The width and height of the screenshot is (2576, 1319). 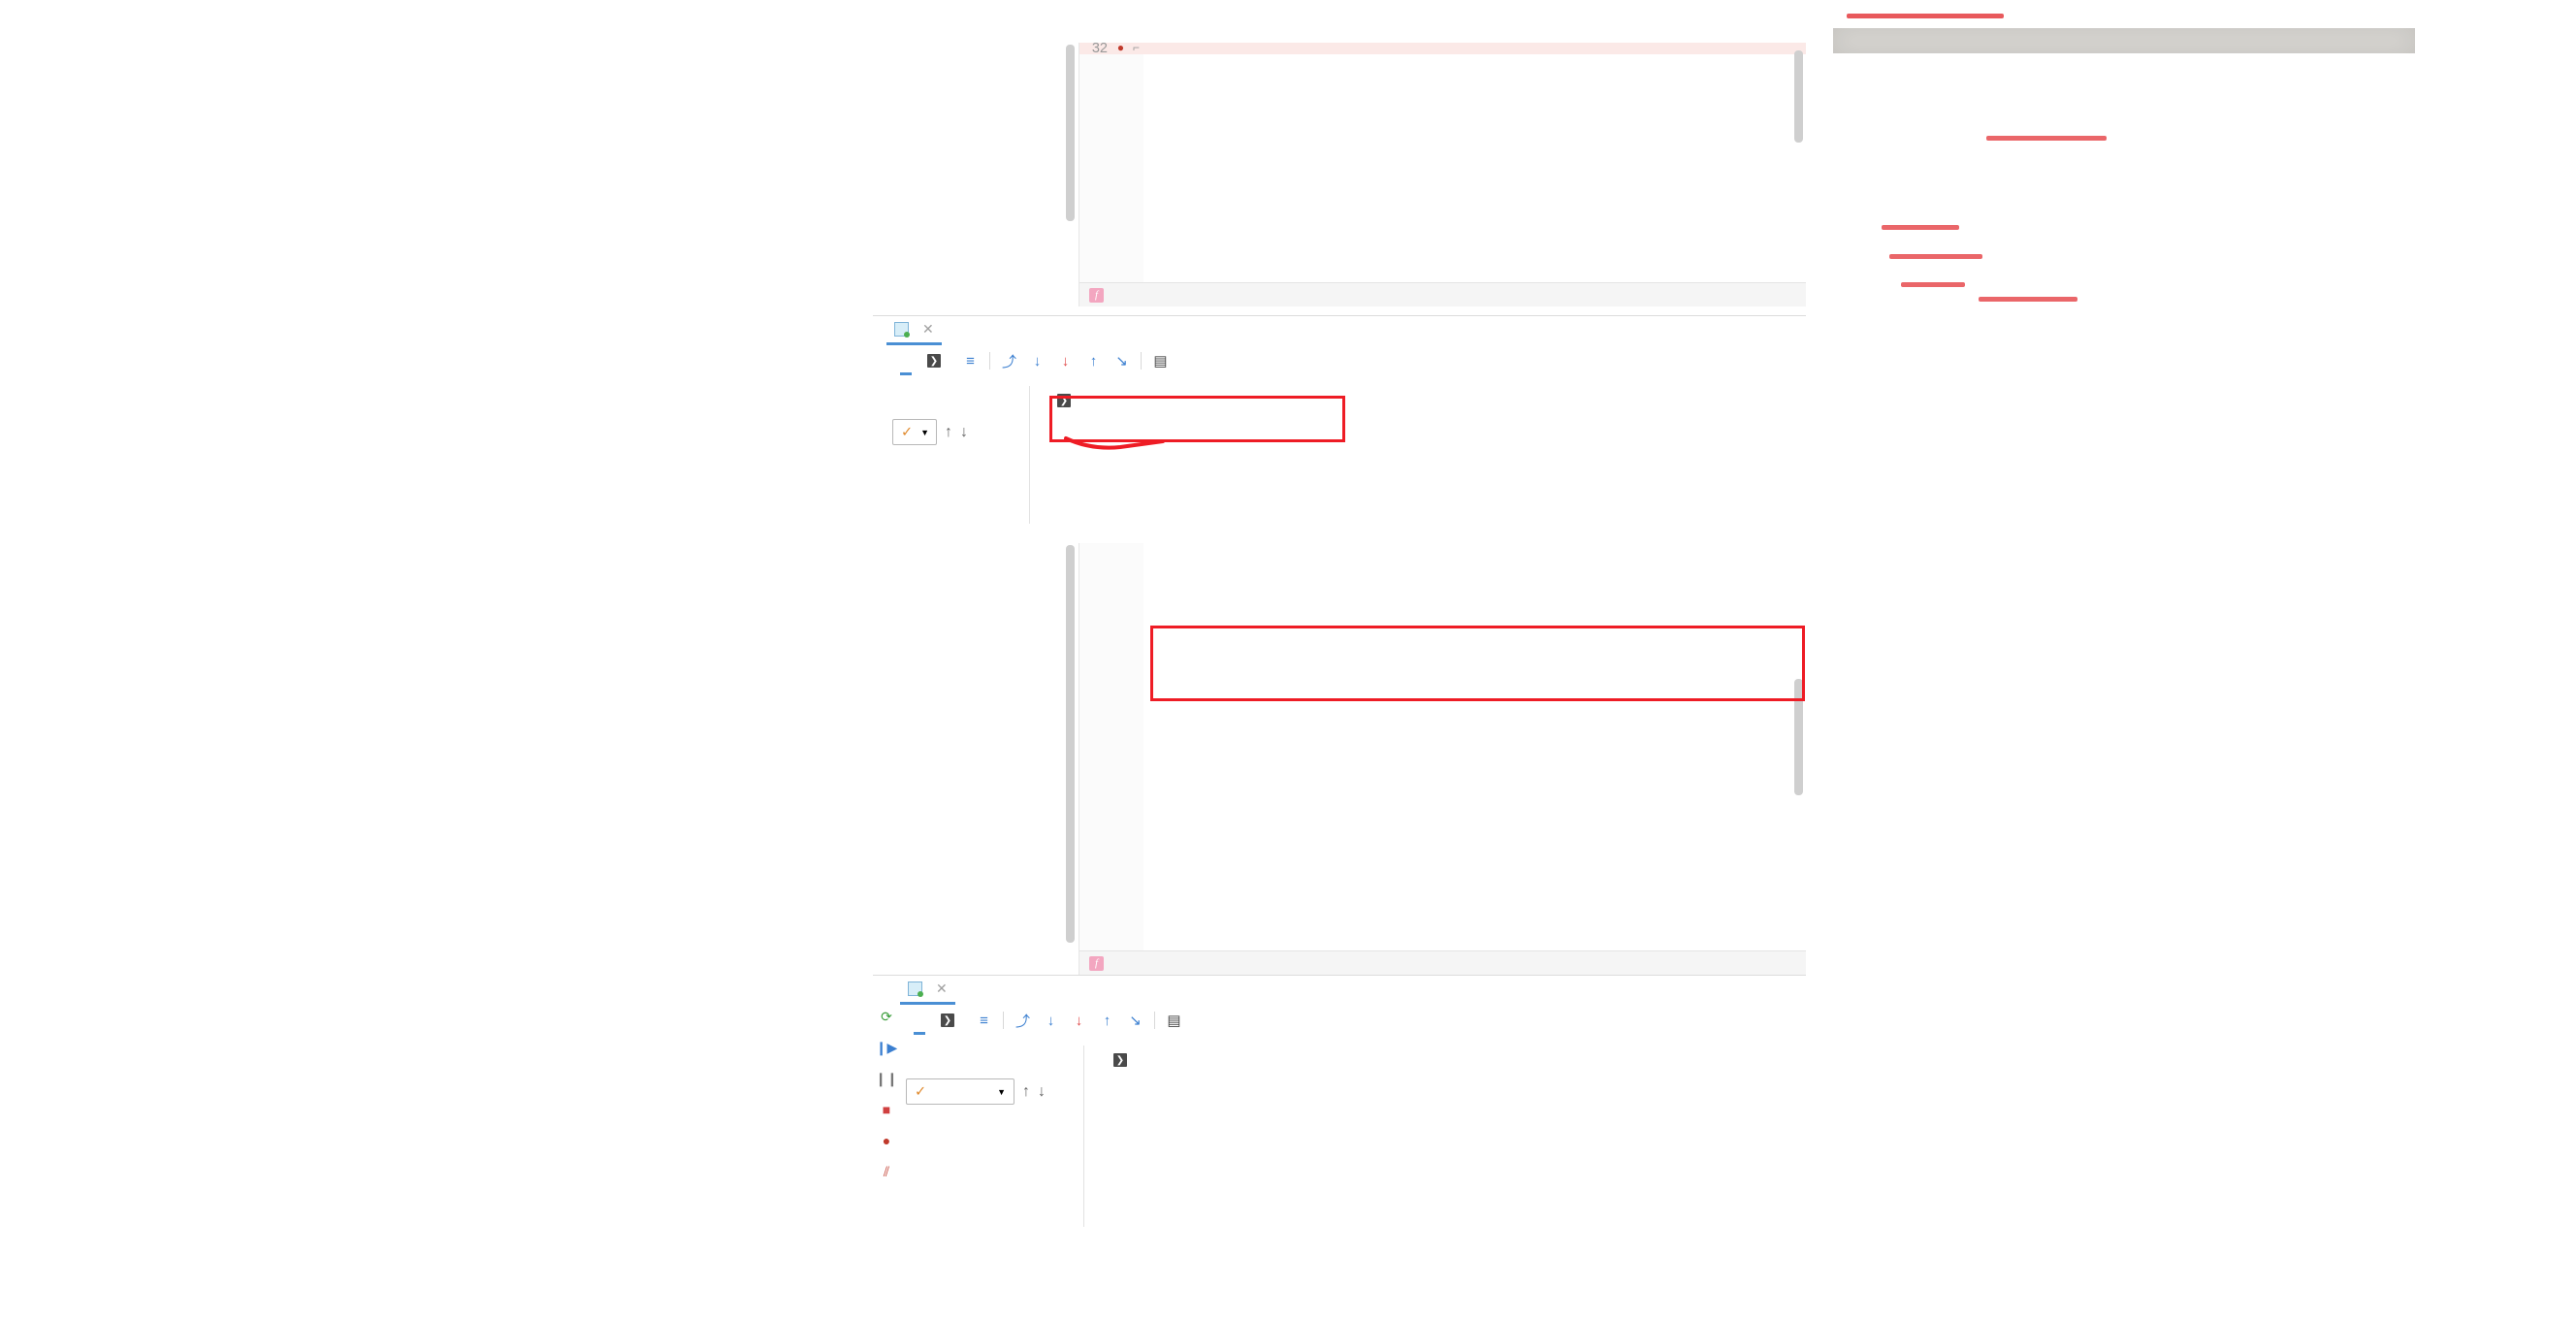 I want to click on tab-debugger-top, so click(x=906, y=360).